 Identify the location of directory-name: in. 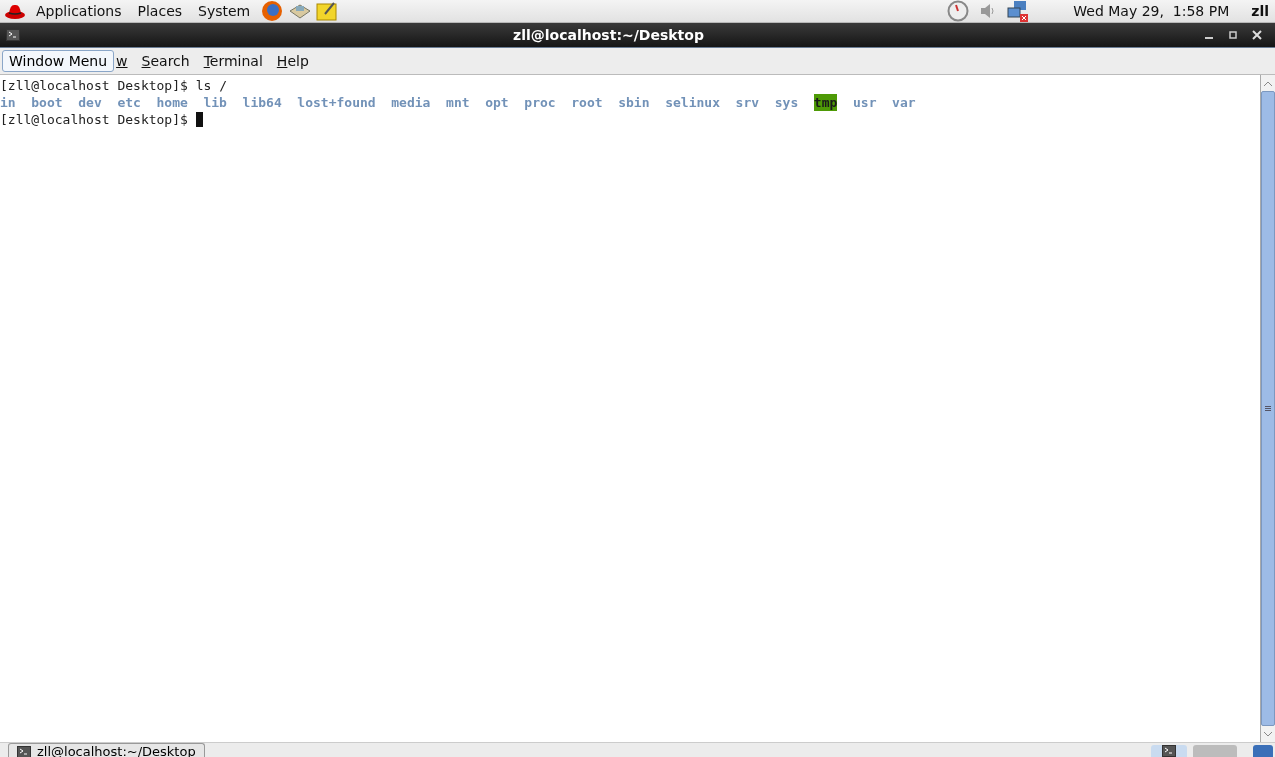
(8, 102).